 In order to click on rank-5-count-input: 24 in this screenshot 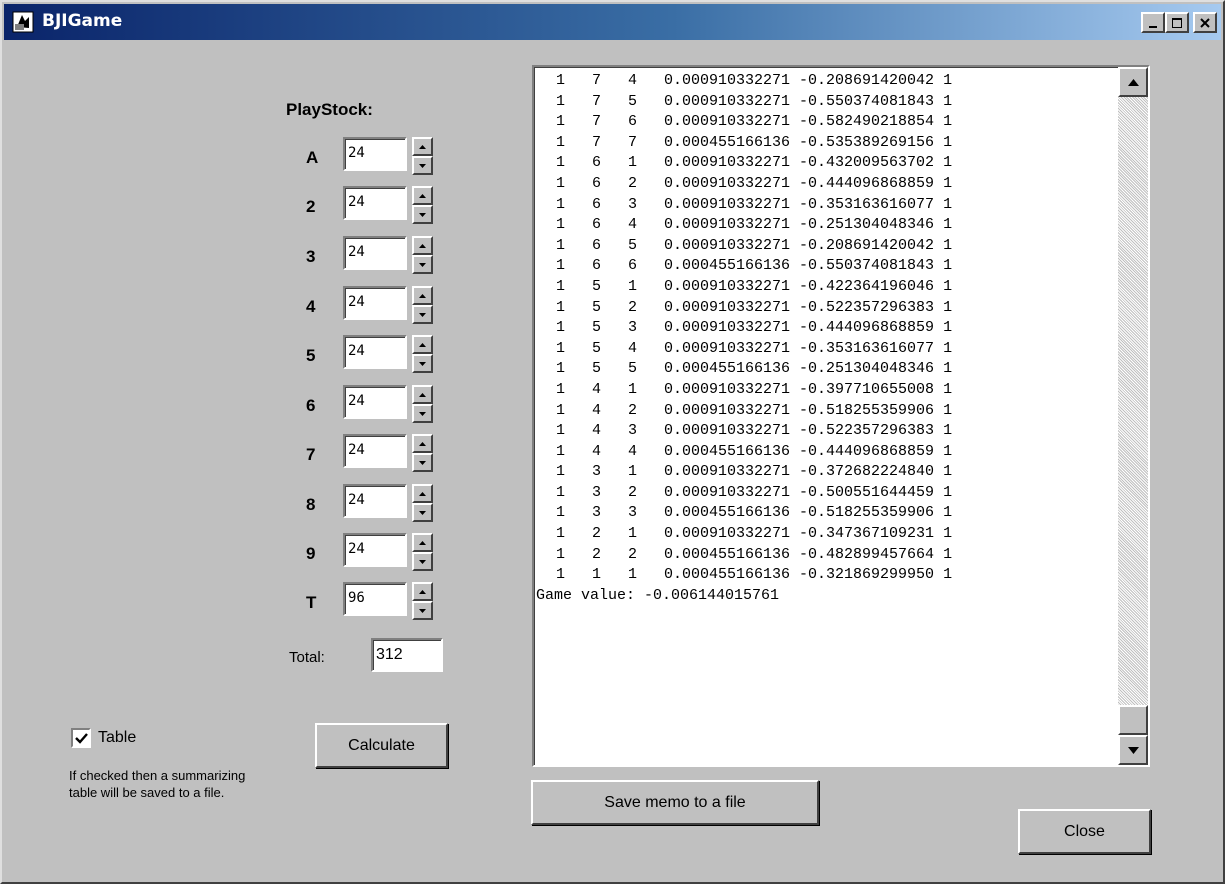, I will do `click(375, 352)`.